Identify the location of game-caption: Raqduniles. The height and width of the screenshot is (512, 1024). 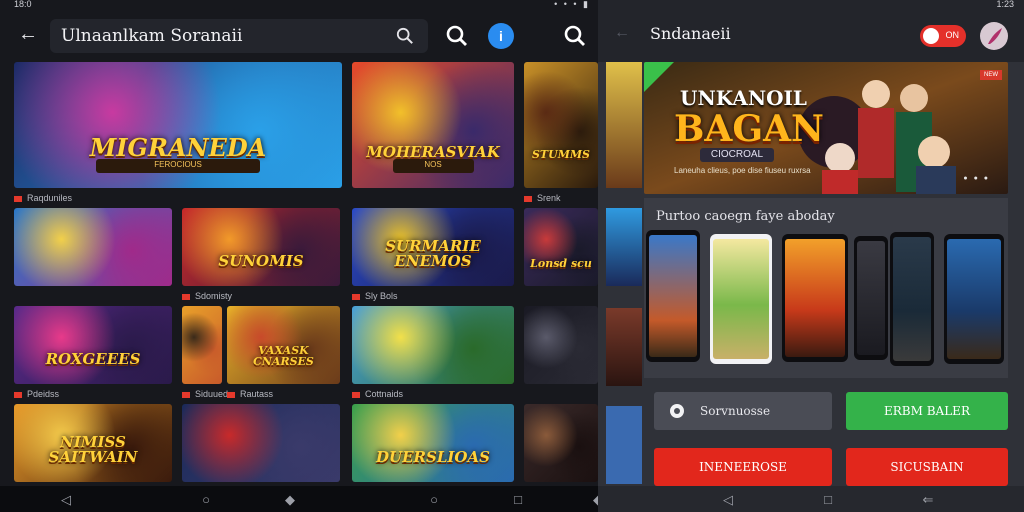
(43, 198).